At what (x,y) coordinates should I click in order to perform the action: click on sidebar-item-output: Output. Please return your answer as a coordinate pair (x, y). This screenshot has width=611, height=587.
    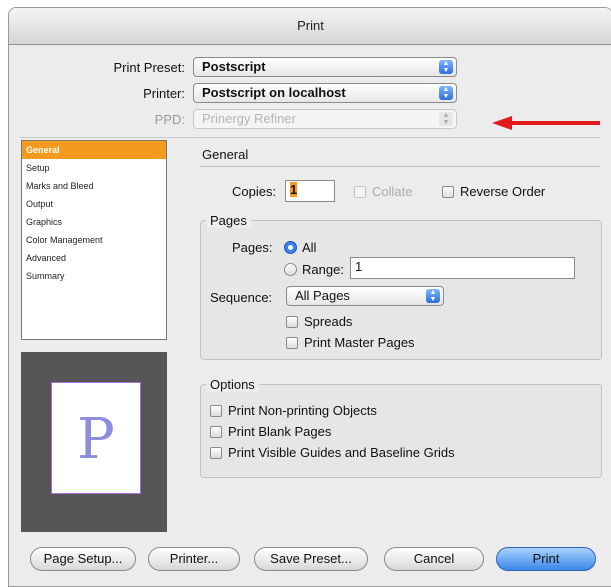
    Looking at the image, I should click on (94, 204).